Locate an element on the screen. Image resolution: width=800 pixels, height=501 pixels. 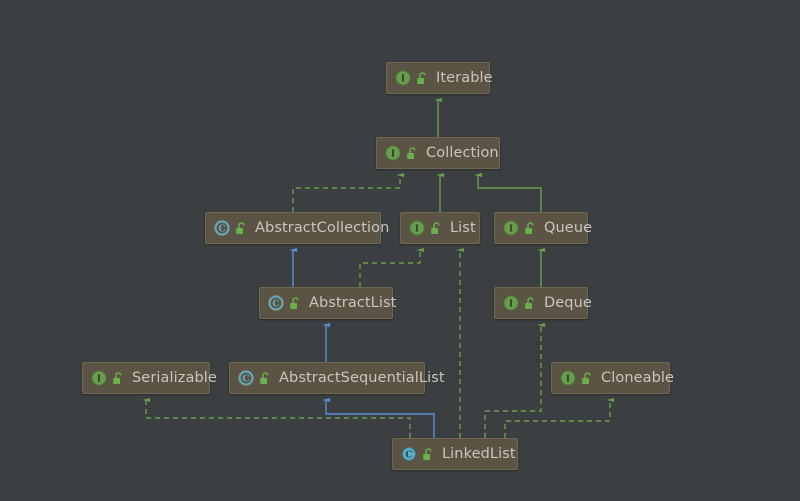
class-node-label: AbstractList is located at coordinates (353, 303).